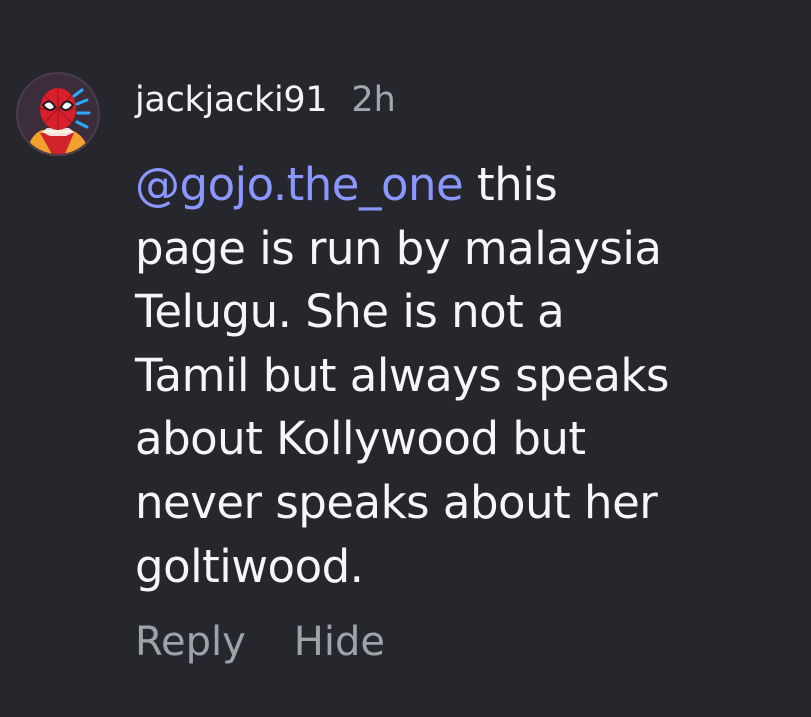  Describe the element at coordinates (350, 312) in the screenshot. I see `comment-line-3: Telugu. She is not a` at that location.